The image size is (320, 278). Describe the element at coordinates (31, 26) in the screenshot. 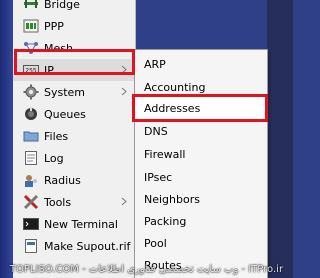

I see `ppp-icon` at that location.